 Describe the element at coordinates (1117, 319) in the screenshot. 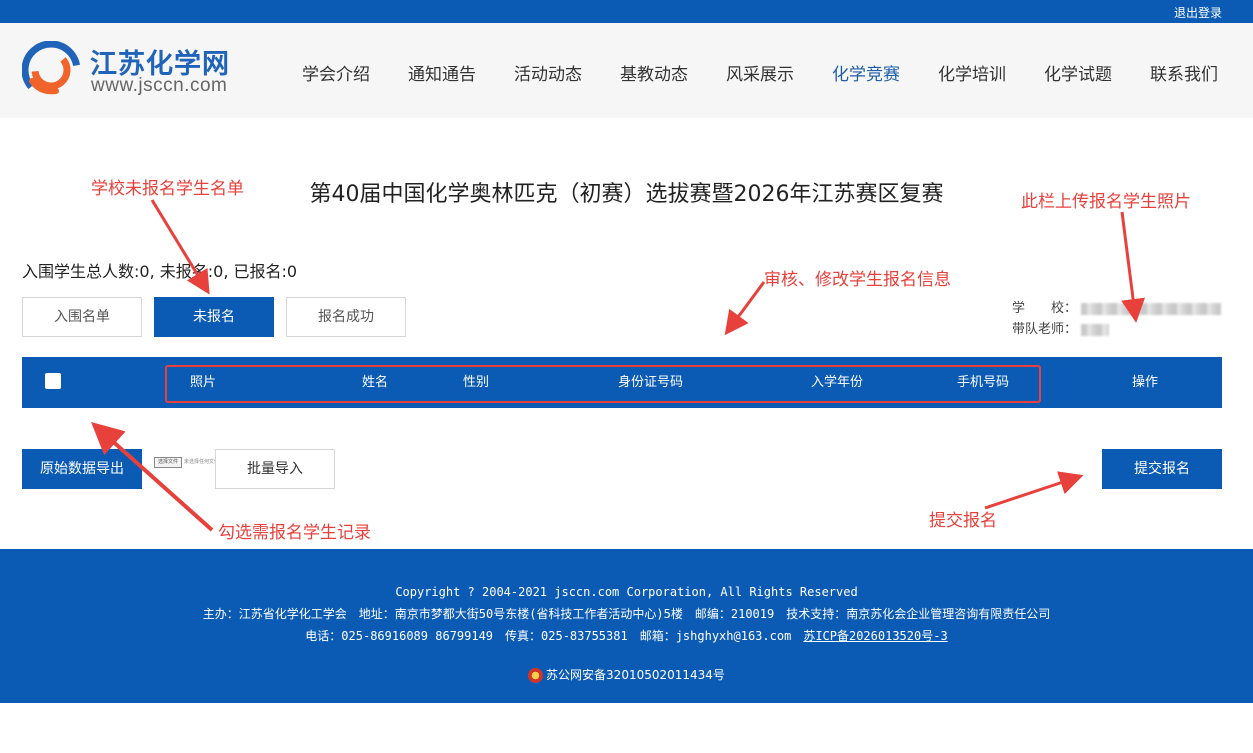

I see `school-info: 学 校： 带队老师：` at that location.